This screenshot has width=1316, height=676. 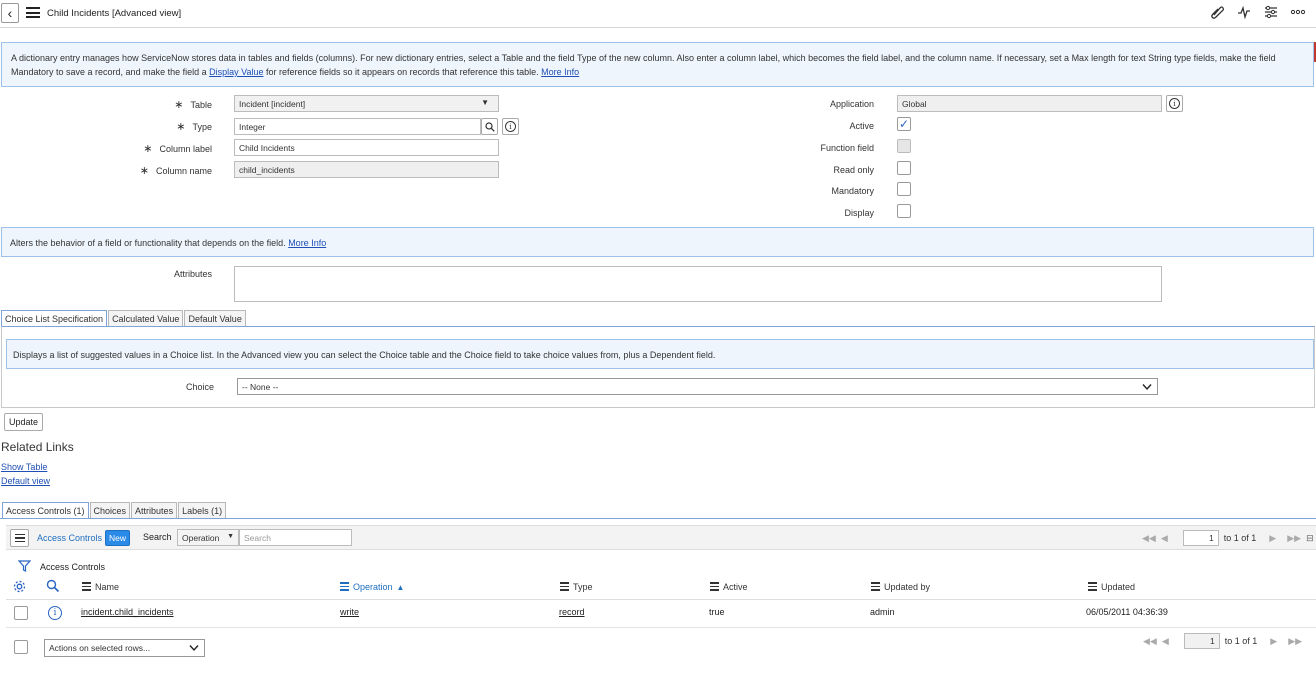 What do you see at coordinates (25, 481) in the screenshot?
I see `default-view-link: Default view` at bounding box center [25, 481].